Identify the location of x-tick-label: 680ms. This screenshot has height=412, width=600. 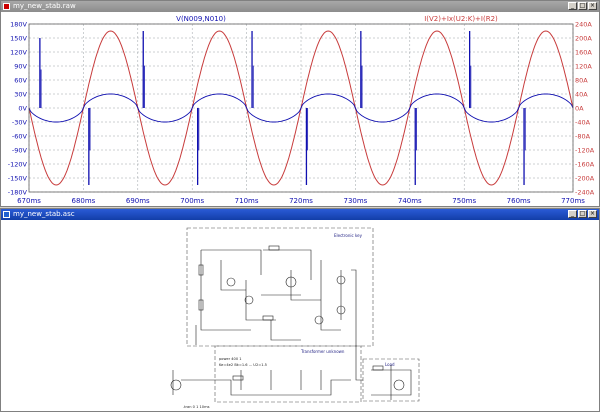
(83, 201).